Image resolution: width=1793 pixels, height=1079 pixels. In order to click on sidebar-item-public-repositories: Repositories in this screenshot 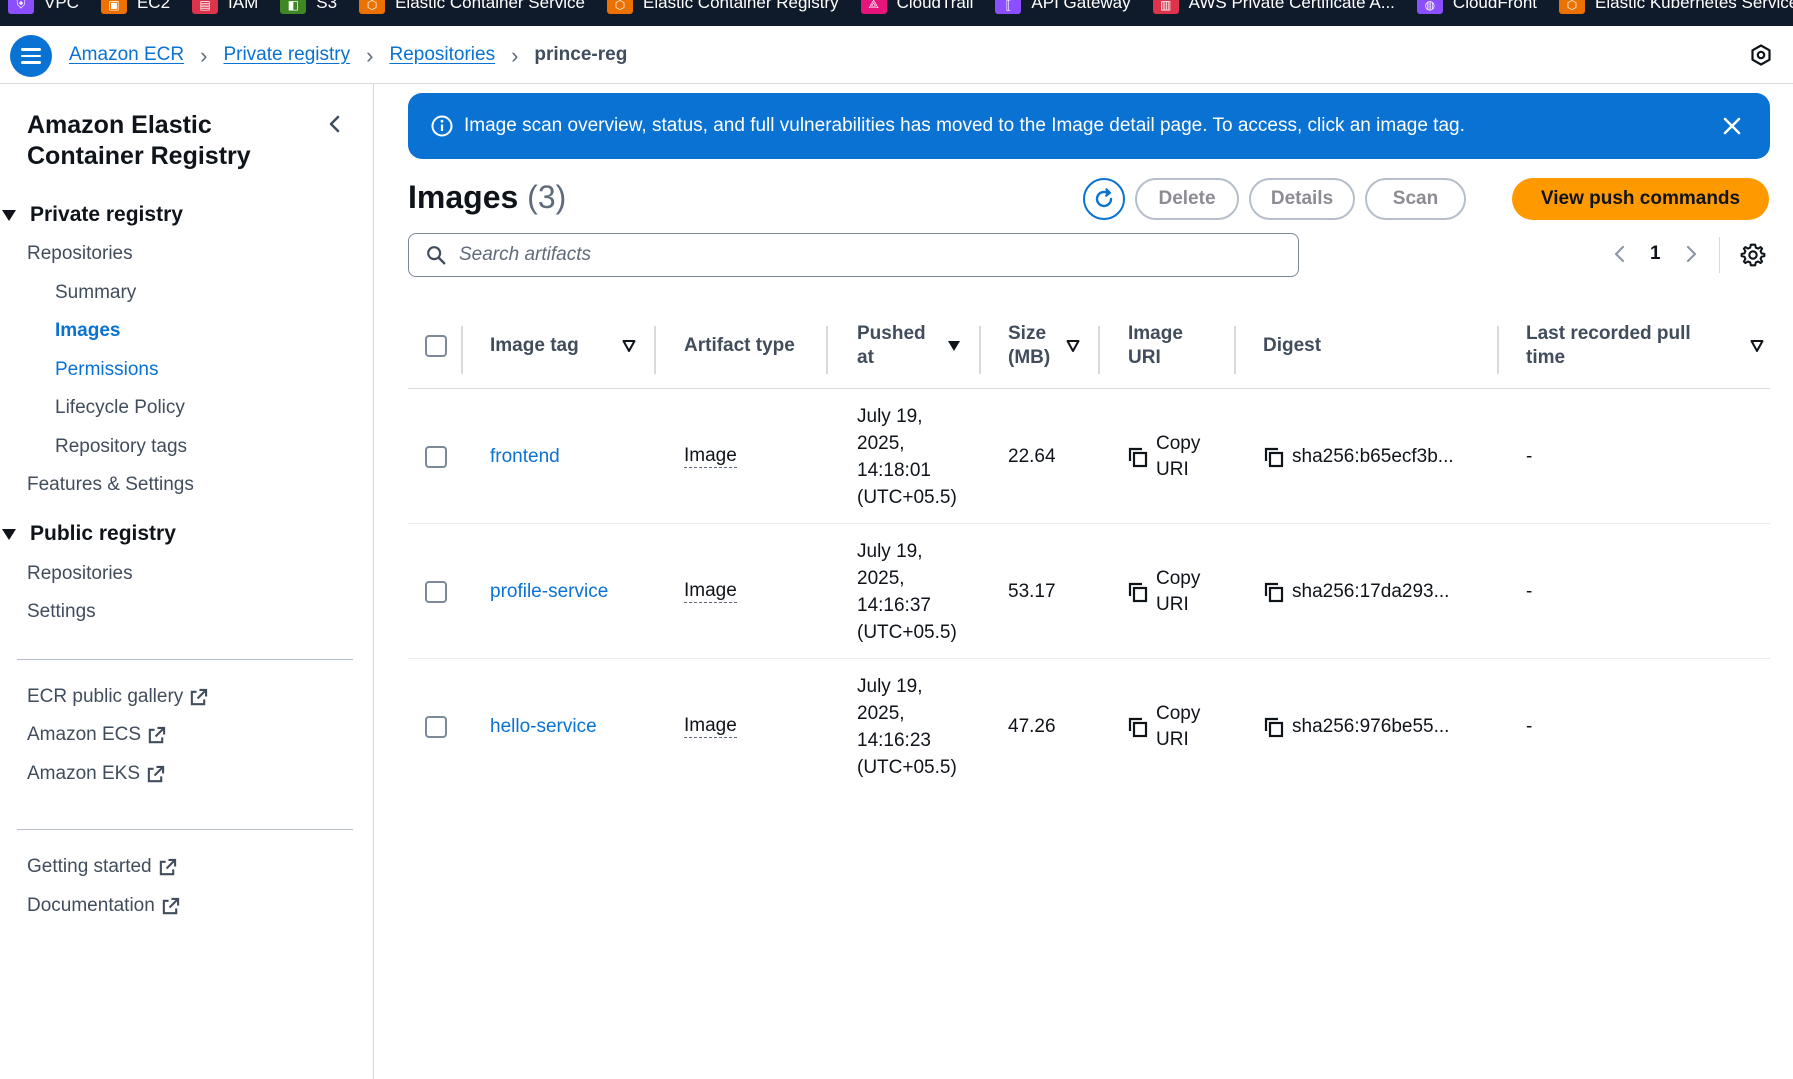, I will do `click(80, 574)`.